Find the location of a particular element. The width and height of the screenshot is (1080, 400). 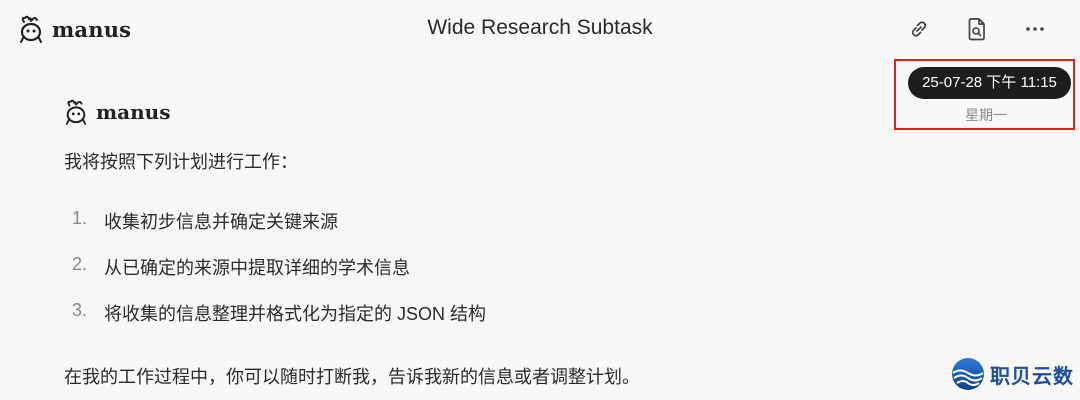

more-options-button is located at coordinates (1035, 29).